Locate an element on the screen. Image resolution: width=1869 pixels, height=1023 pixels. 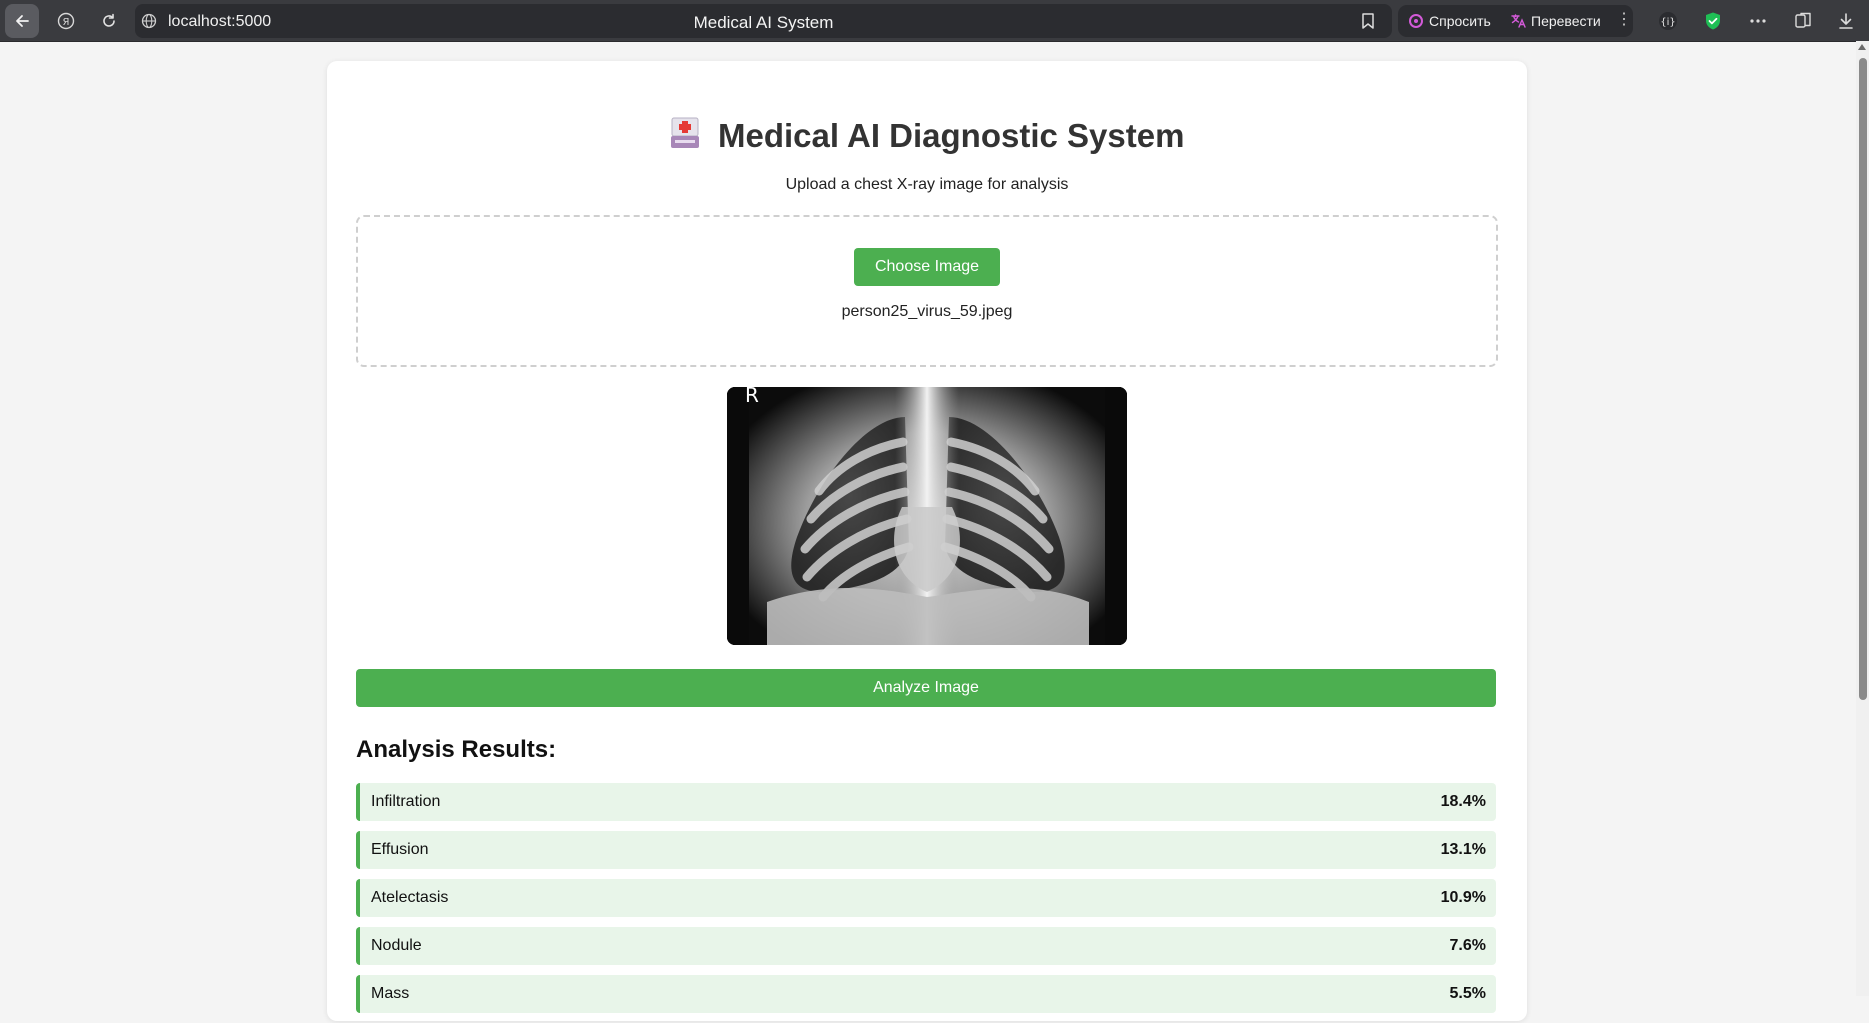
svg-text: {i} is located at coordinates (1668, 22).